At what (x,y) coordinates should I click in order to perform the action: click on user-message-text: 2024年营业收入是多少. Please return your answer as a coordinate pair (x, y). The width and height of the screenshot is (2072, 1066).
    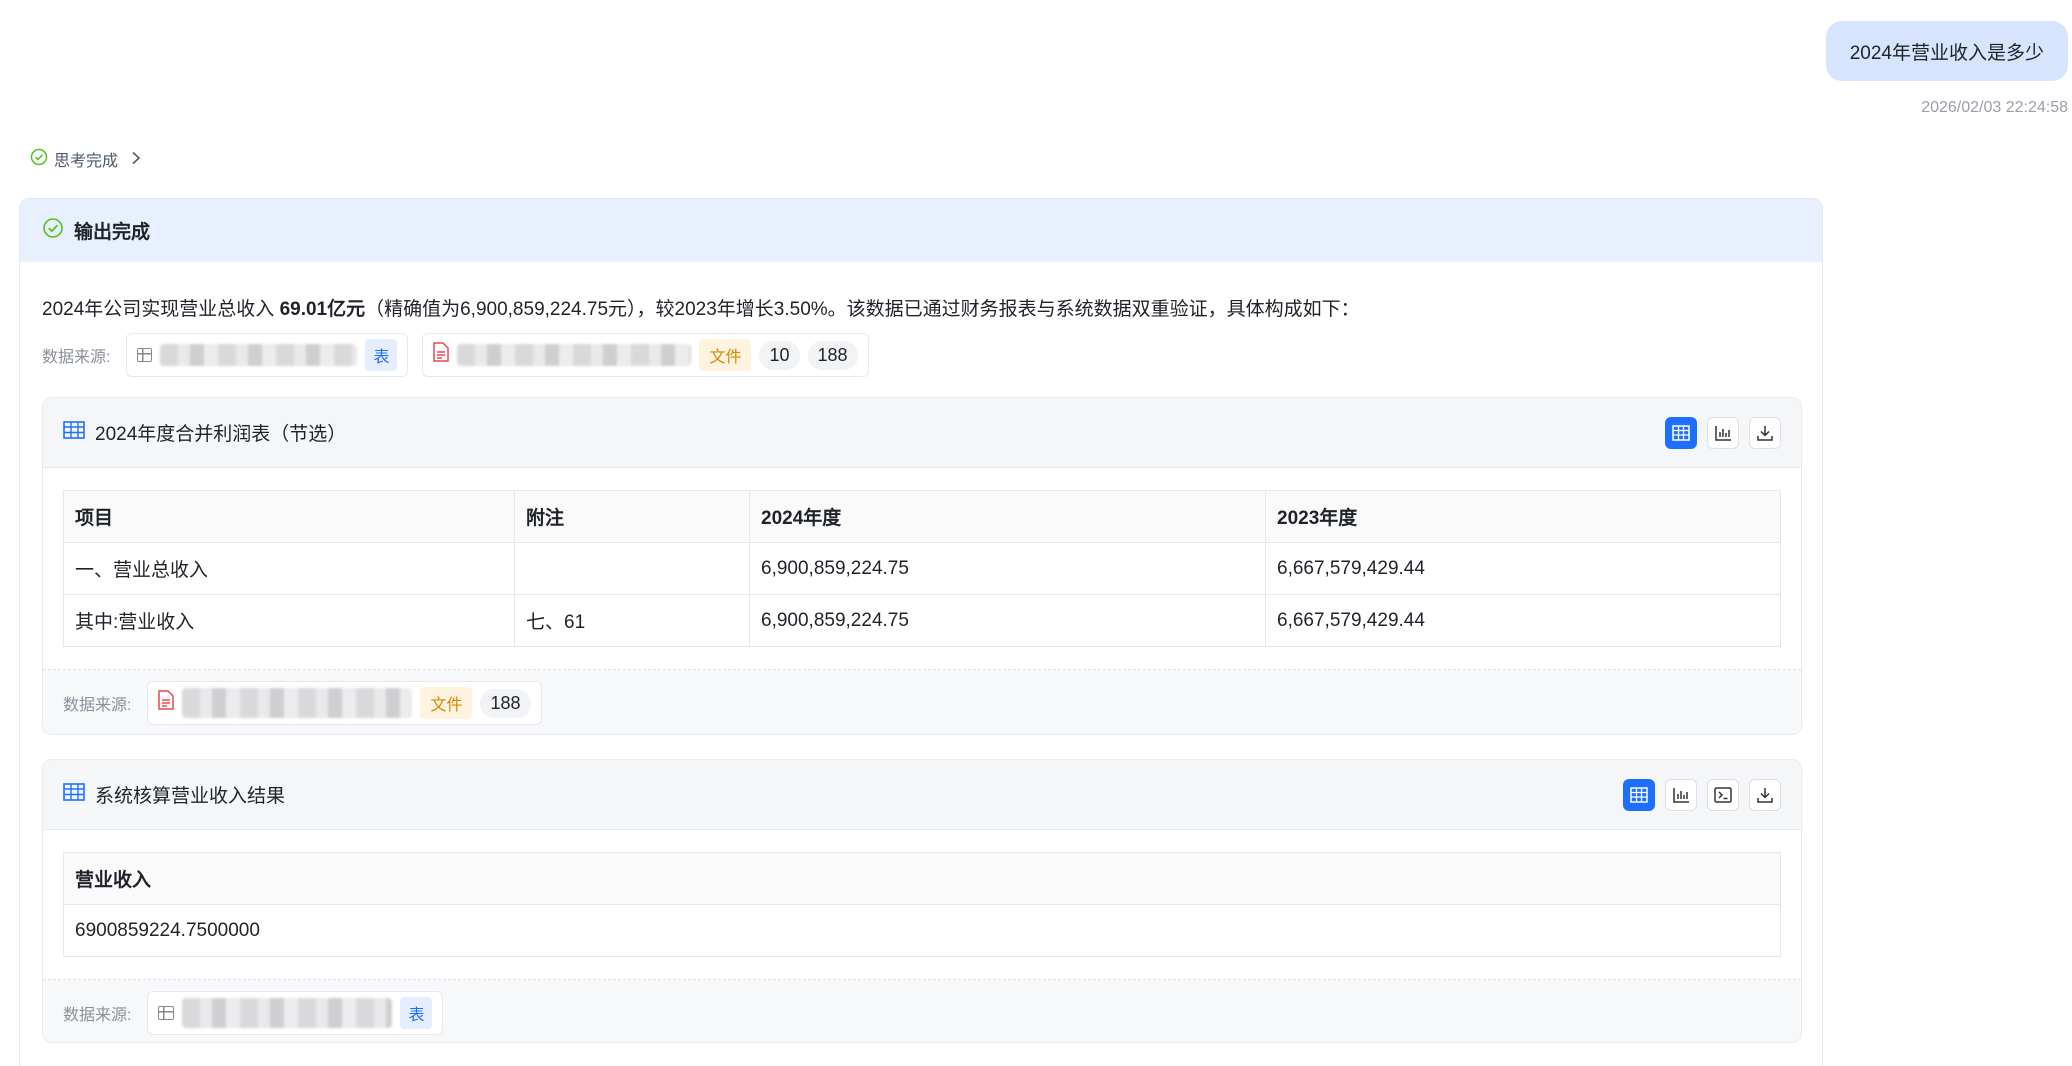
    Looking at the image, I should click on (1946, 53).